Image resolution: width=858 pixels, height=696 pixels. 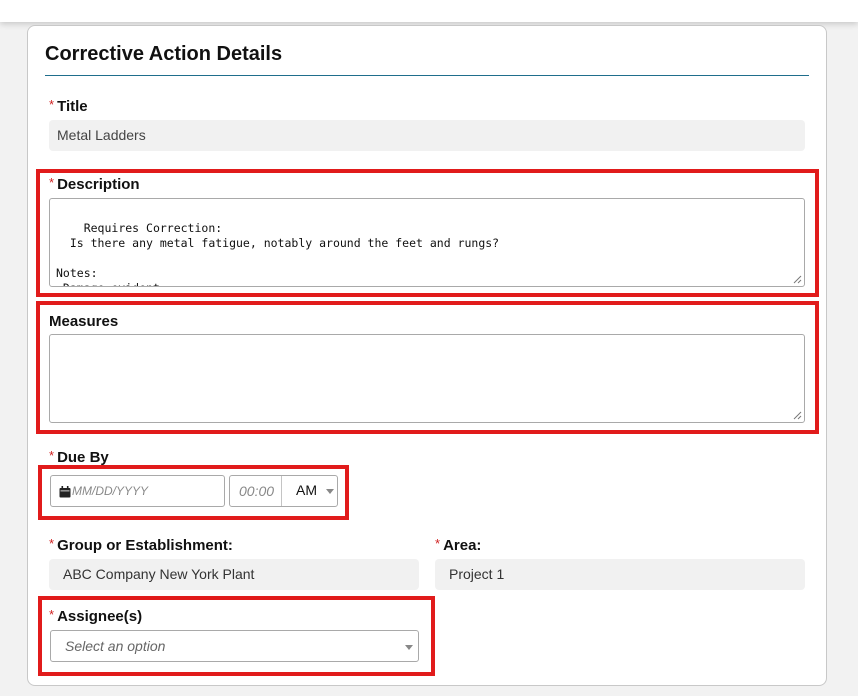 I want to click on title-divider, so click(x=427, y=75).